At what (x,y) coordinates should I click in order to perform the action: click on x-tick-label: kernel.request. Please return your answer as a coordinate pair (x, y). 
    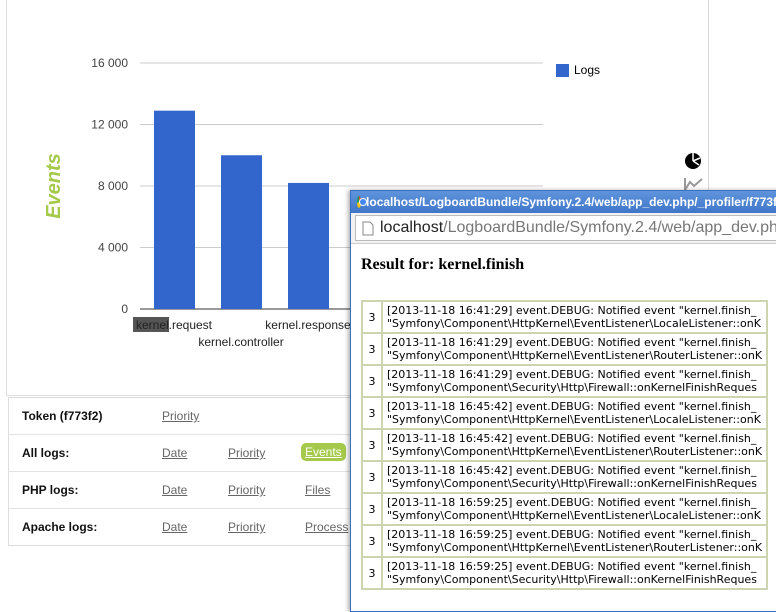
    Looking at the image, I should click on (174, 325).